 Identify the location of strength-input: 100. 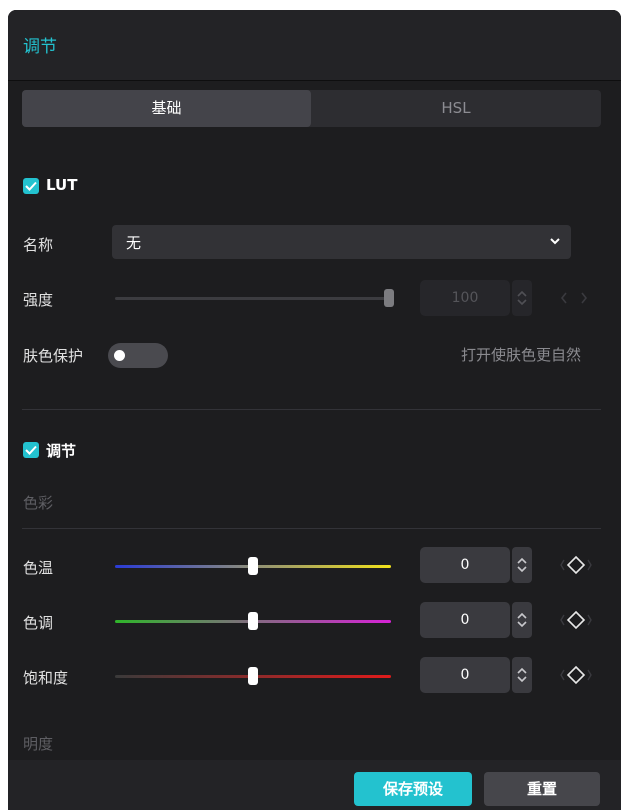
(465, 298).